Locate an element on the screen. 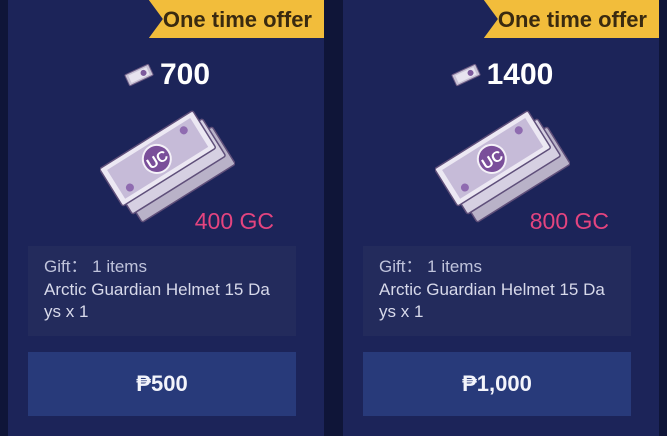 The width and height of the screenshot is (667, 436). buy-button-1000: ₱1,000 is located at coordinates (497, 384).